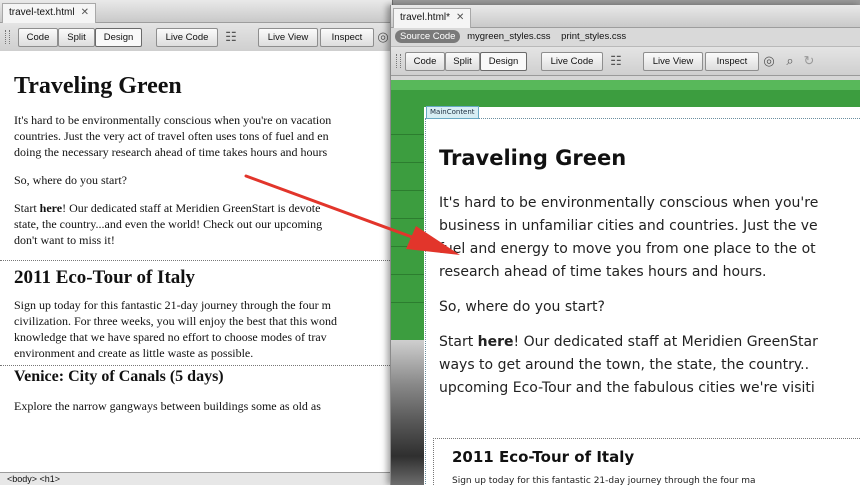 The image size is (860, 485). What do you see at coordinates (625, 93) in the screenshot?
I see `header-band` at bounding box center [625, 93].